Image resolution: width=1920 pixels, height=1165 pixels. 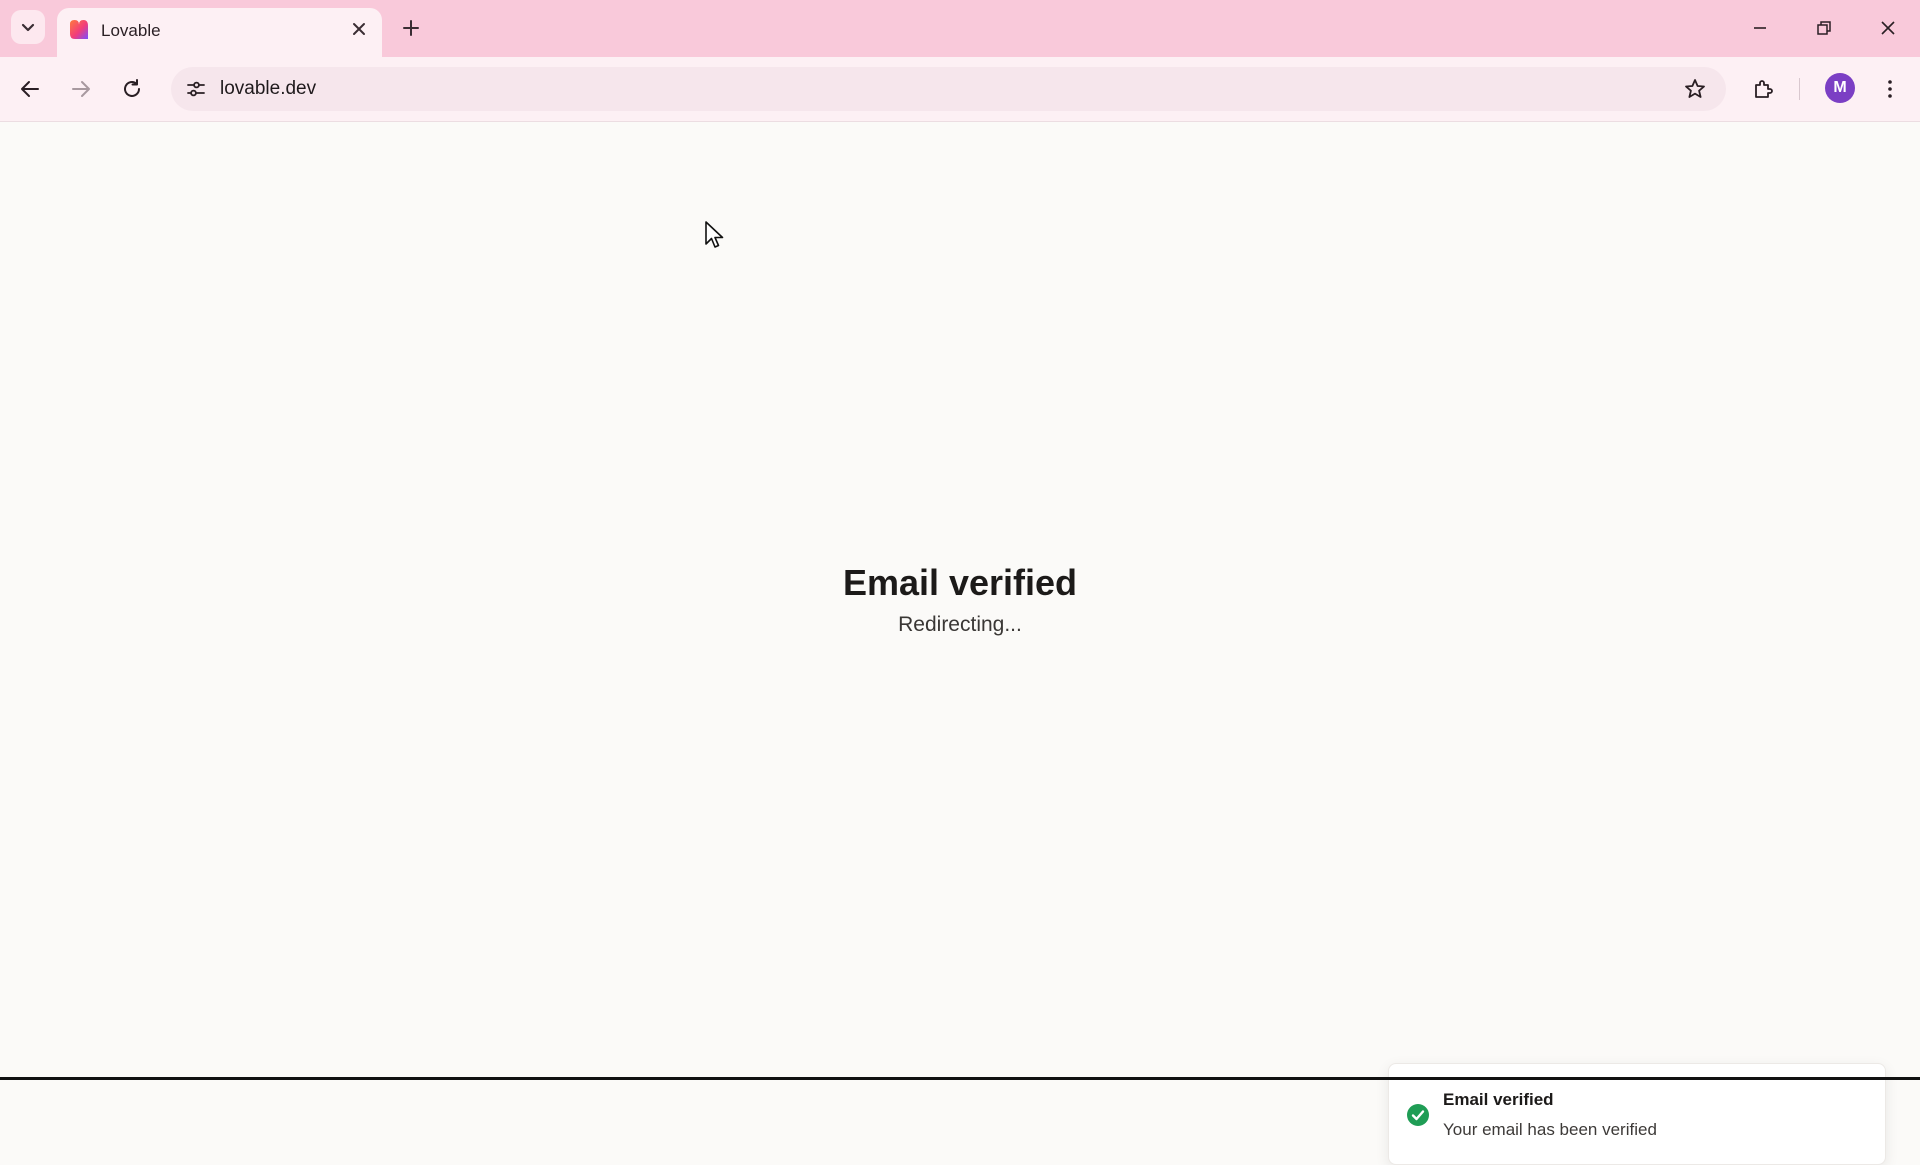 I want to click on chevron-down-icon, so click(x=28, y=27).